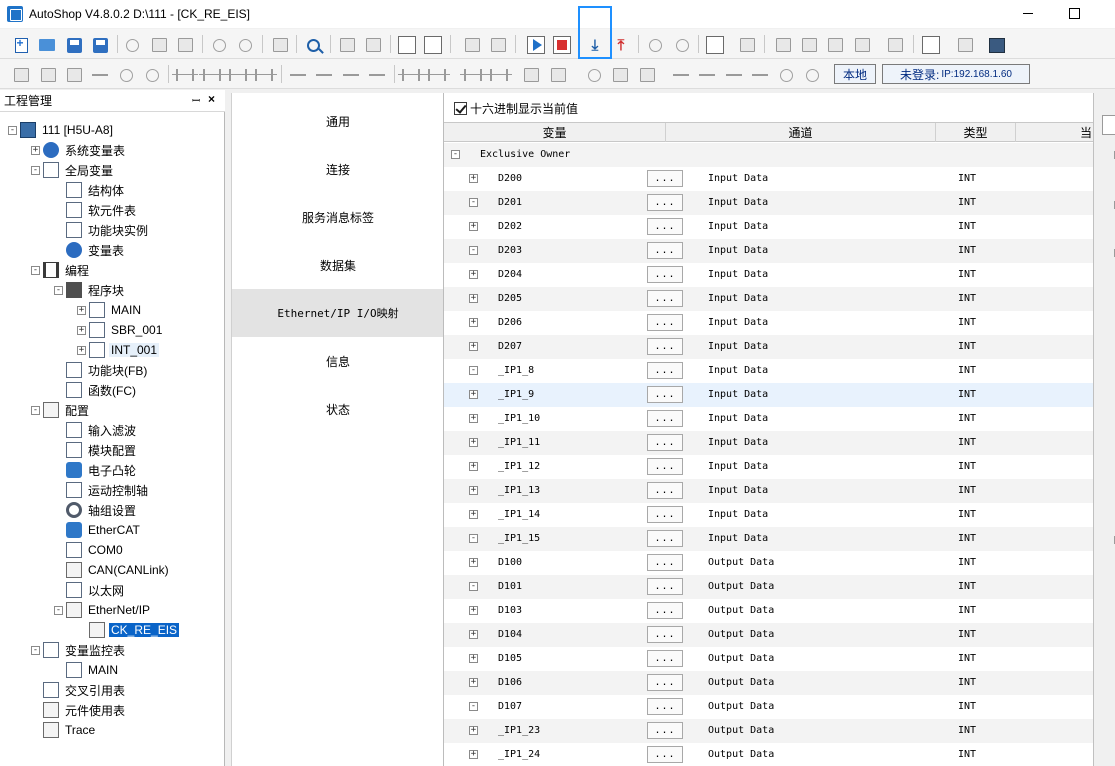  I want to click on tree-item: Trace, so click(64, 730).